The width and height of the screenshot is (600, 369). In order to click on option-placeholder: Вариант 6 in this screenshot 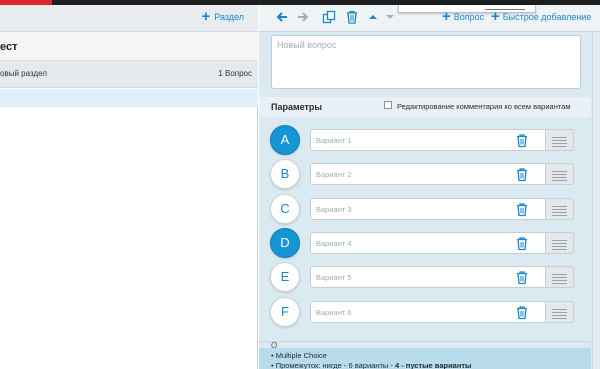, I will do `click(334, 312)`.